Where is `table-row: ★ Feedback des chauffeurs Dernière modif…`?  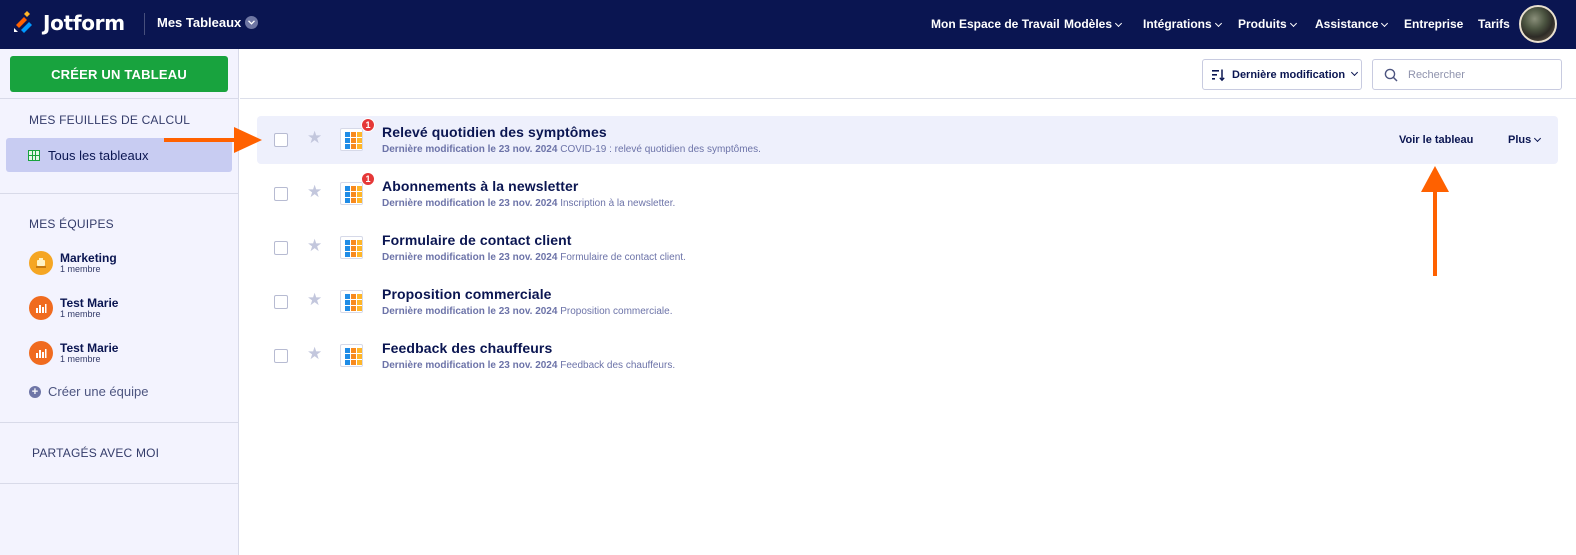 table-row: ★ Feedback des chauffeurs Dernière modif… is located at coordinates (907, 356).